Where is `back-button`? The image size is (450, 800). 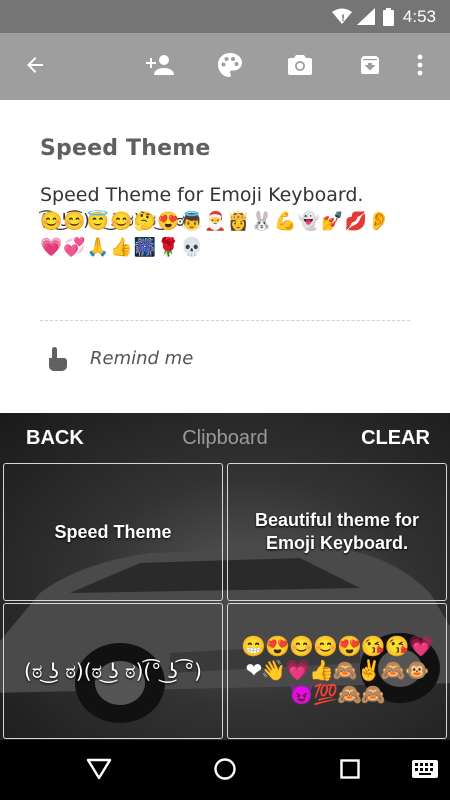
back-button is located at coordinates (35, 67).